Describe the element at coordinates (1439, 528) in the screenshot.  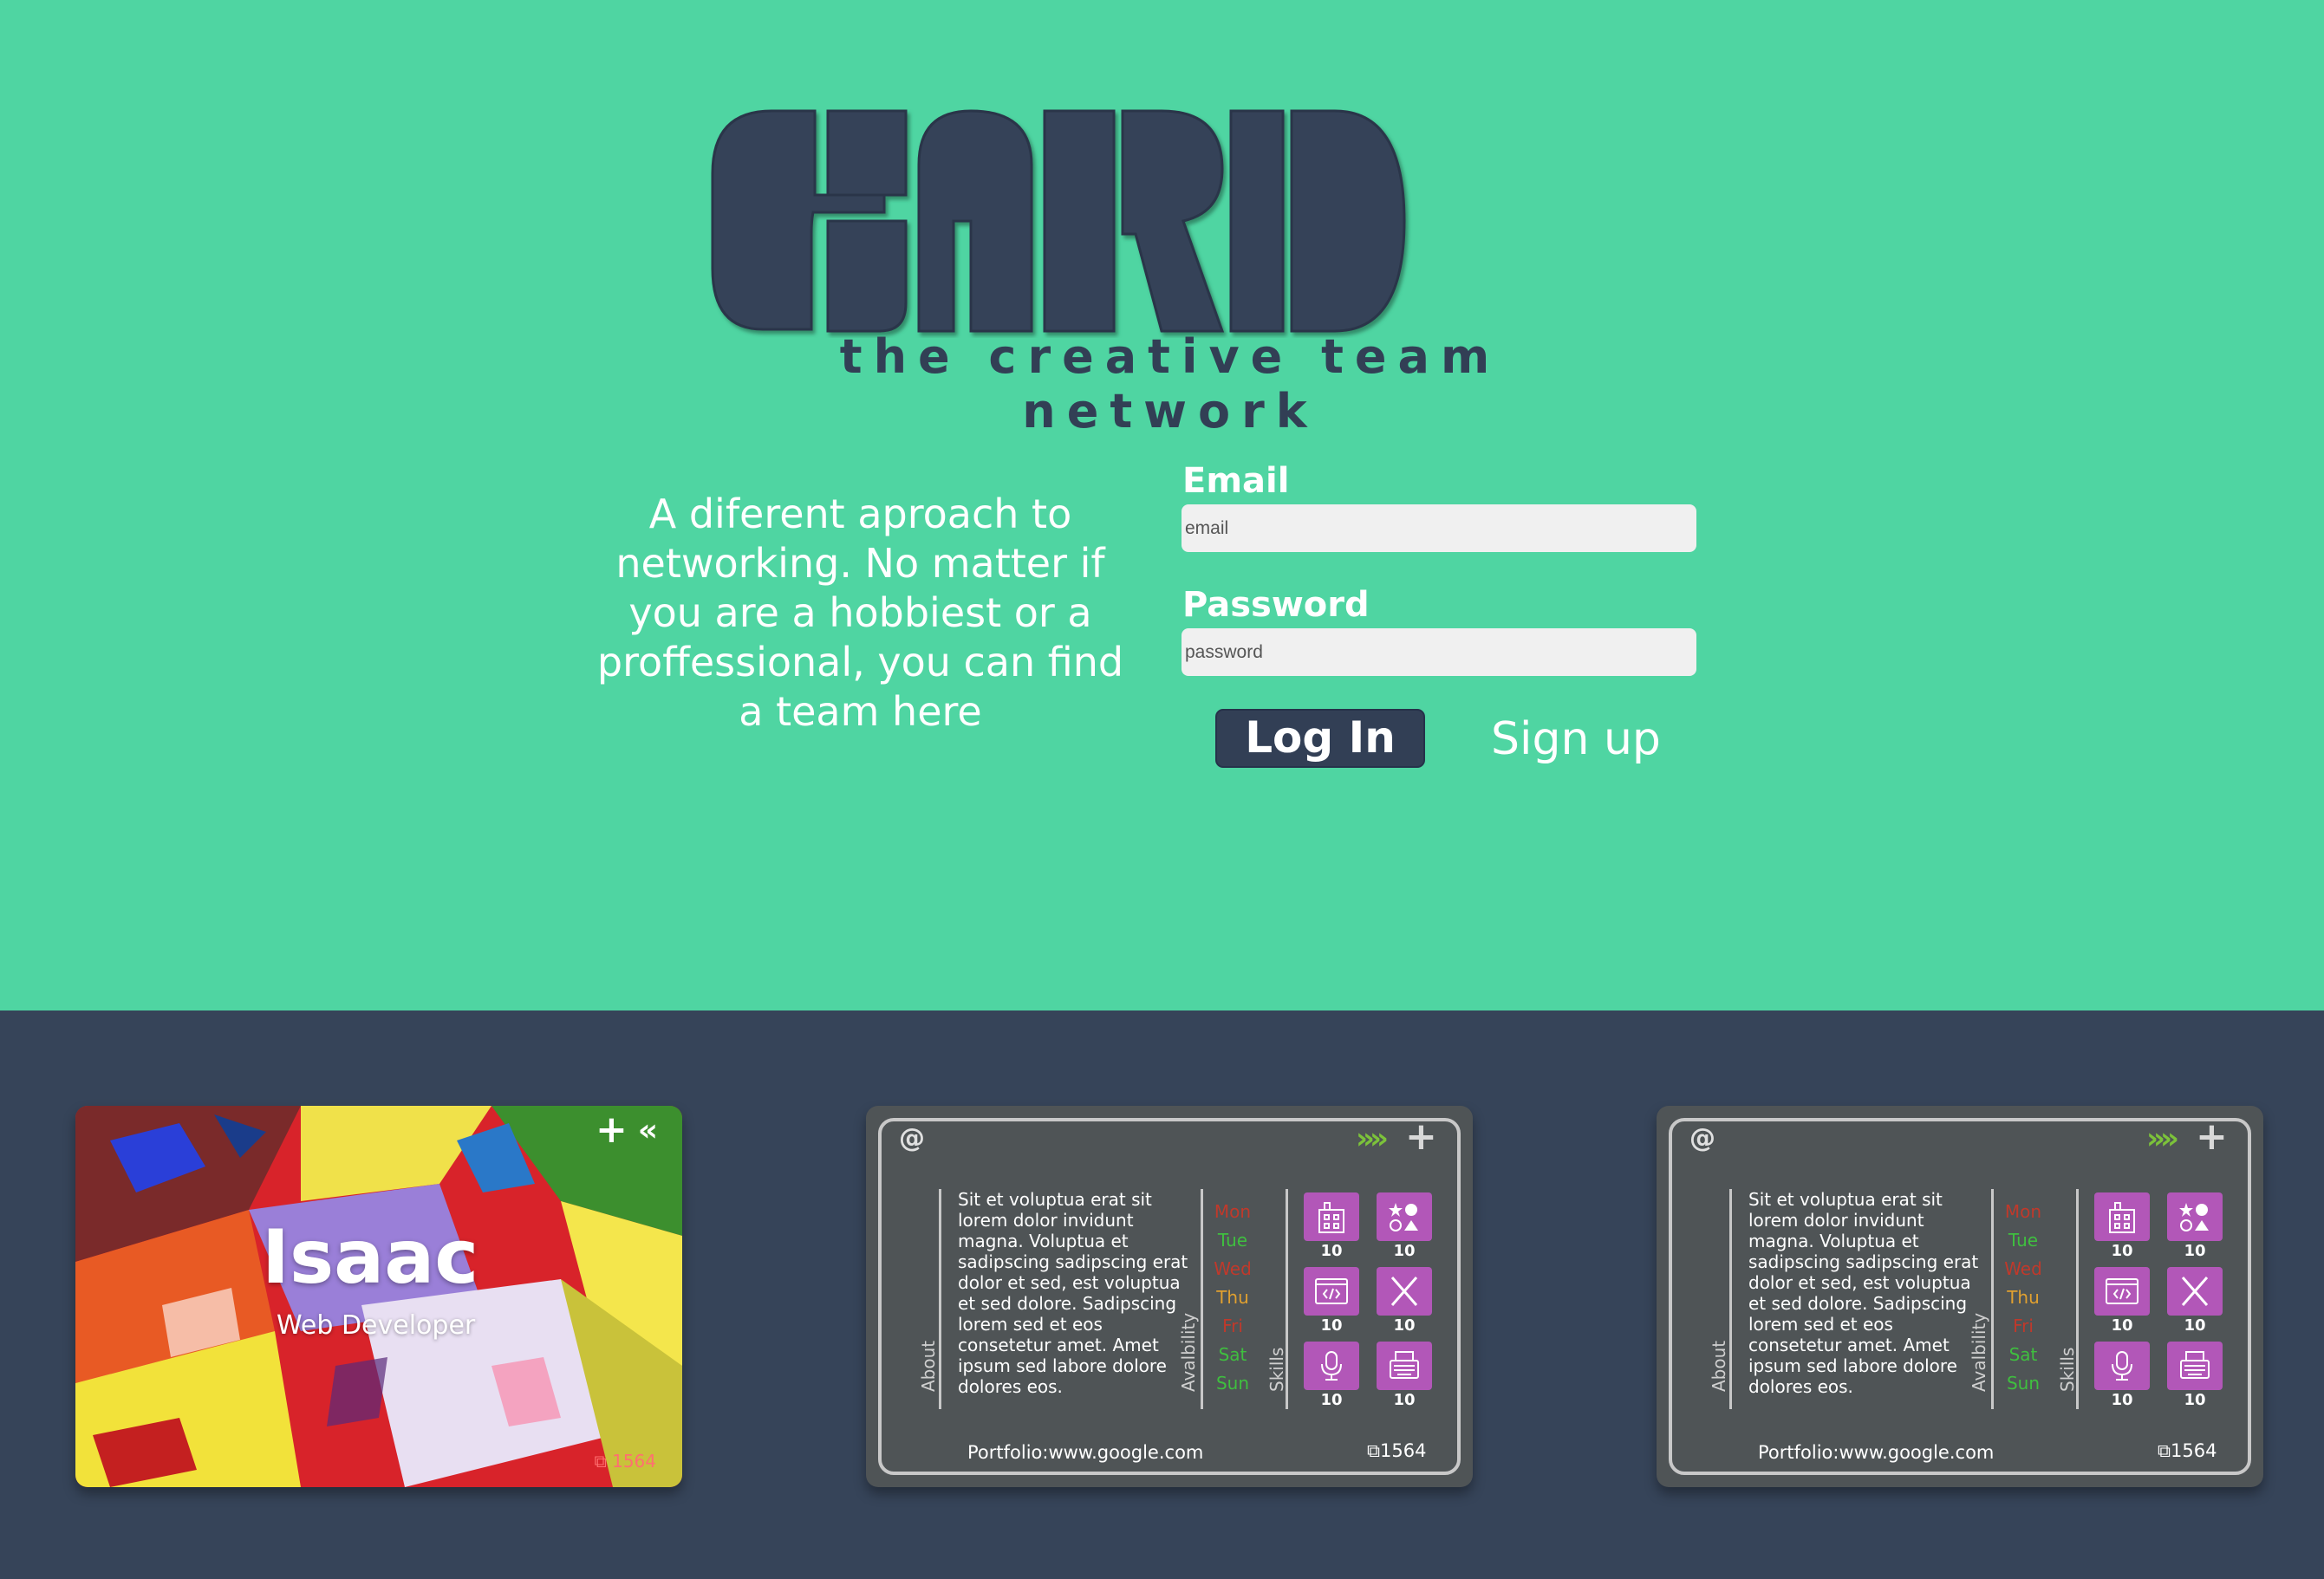
I see `email-input` at that location.